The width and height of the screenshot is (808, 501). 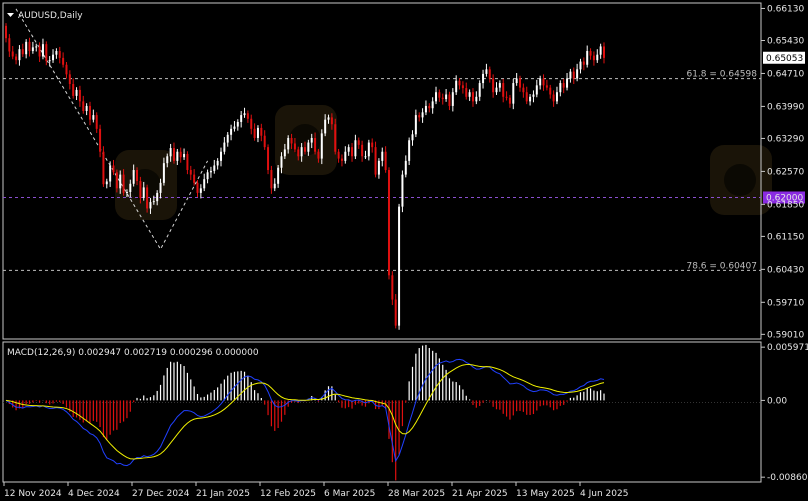 I want to click on time-tick-label: 12 Feb 2025, so click(x=288, y=494).